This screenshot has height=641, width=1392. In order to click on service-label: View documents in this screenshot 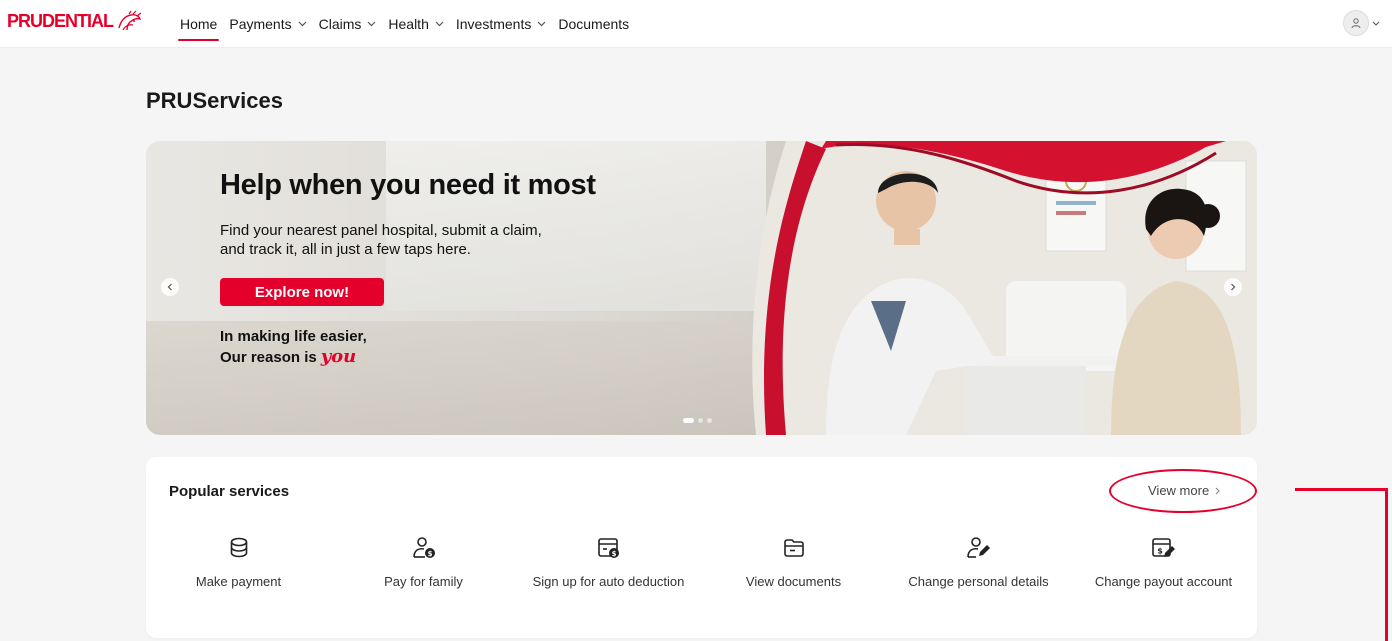, I will do `click(793, 581)`.